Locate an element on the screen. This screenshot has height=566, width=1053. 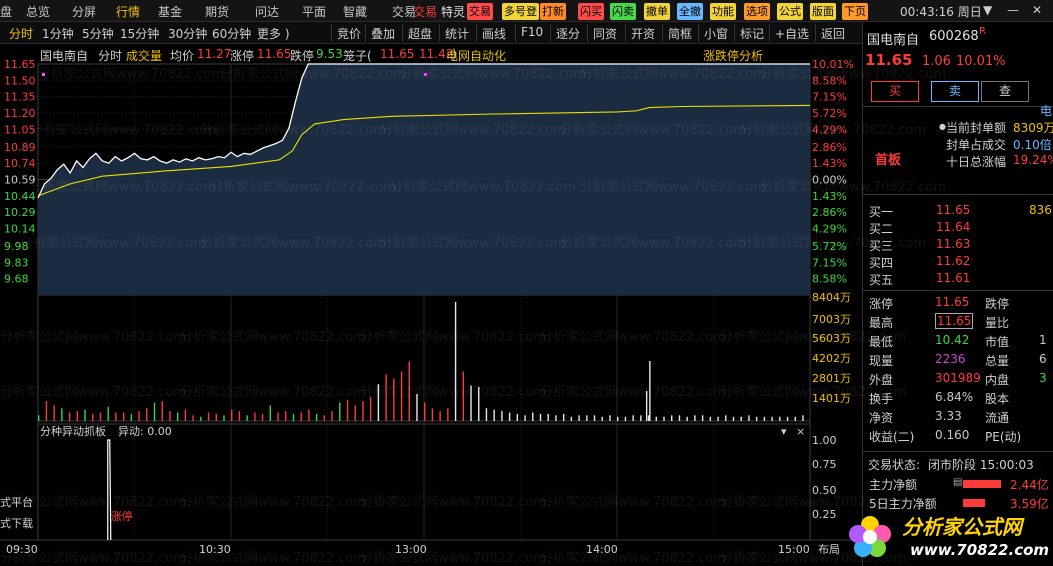
indicator-axis-label: 0.75 is located at coordinates (824, 464).